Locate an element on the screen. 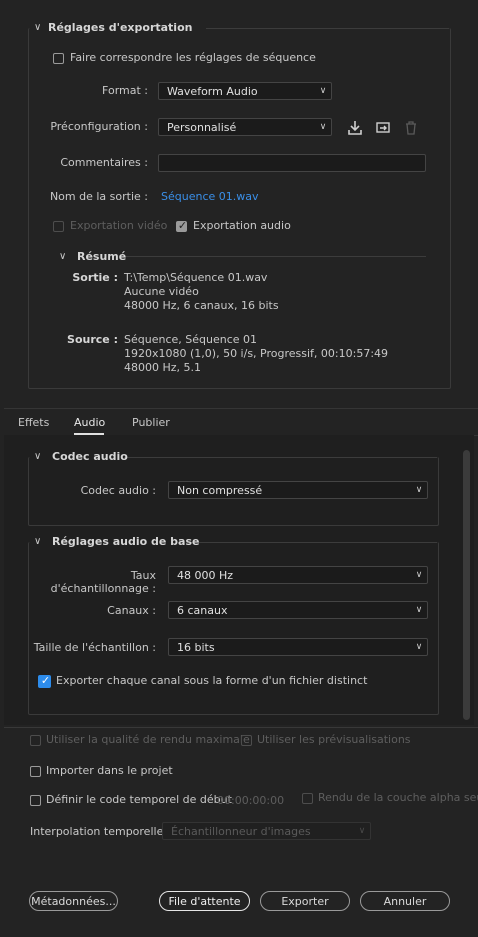 The width and height of the screenshot is (478, 937). match-sequence-checkbox is located at coordinates (58, 58).